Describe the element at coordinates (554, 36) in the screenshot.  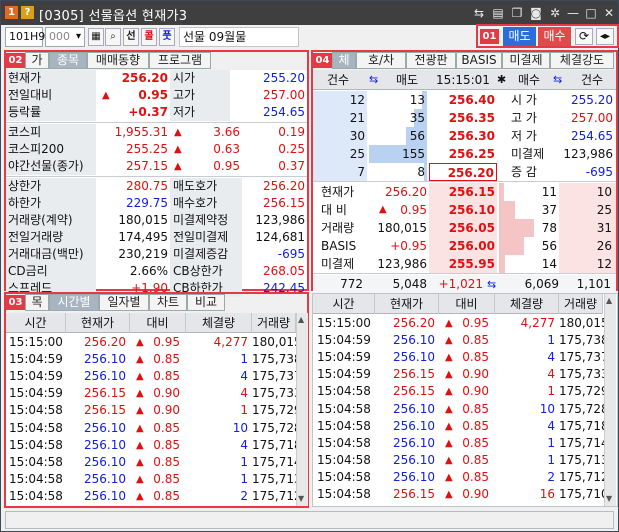
I see `buy-button: 매수` at that location.